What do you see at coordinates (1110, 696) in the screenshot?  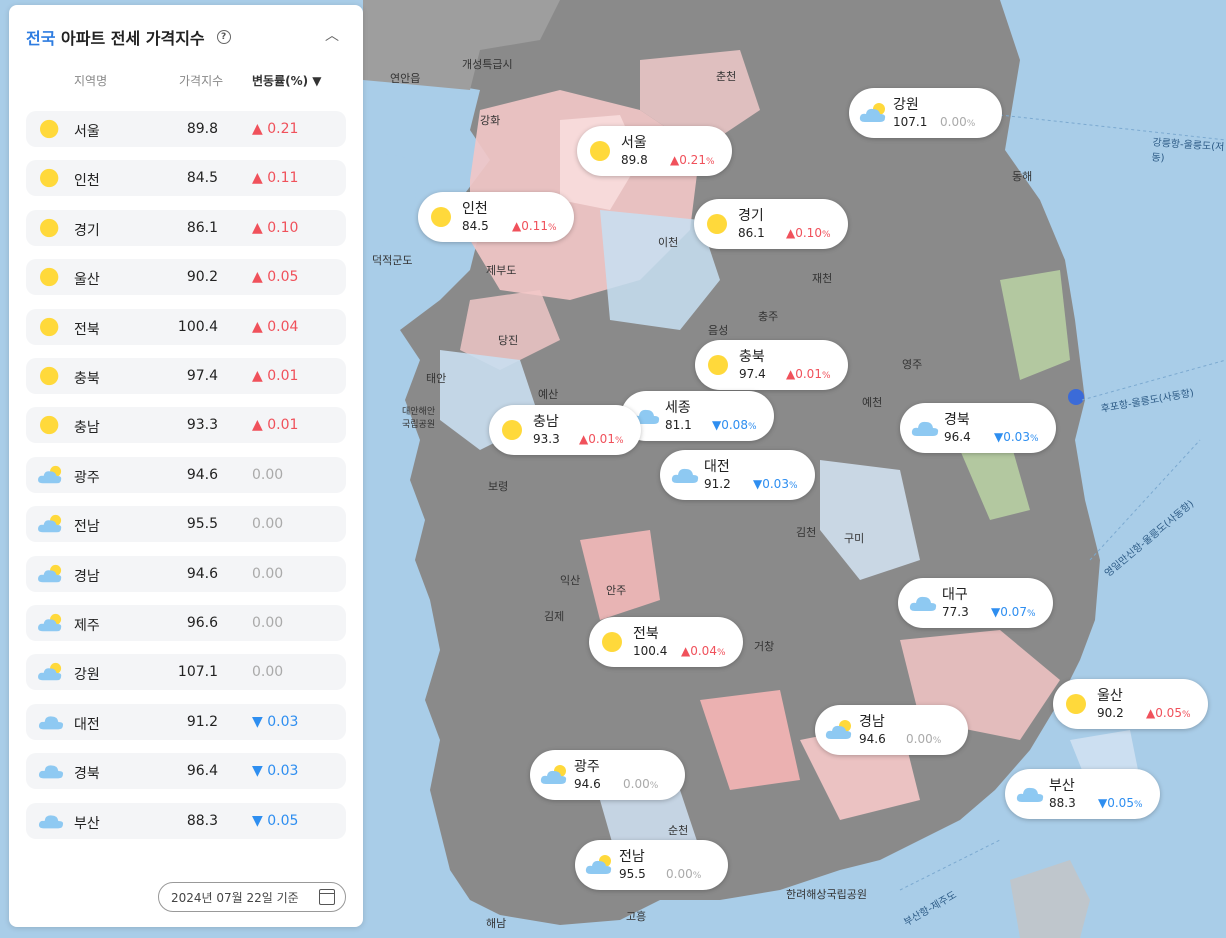 I see `bubble-region-name: 울산` at bounding box center [1110, 696].